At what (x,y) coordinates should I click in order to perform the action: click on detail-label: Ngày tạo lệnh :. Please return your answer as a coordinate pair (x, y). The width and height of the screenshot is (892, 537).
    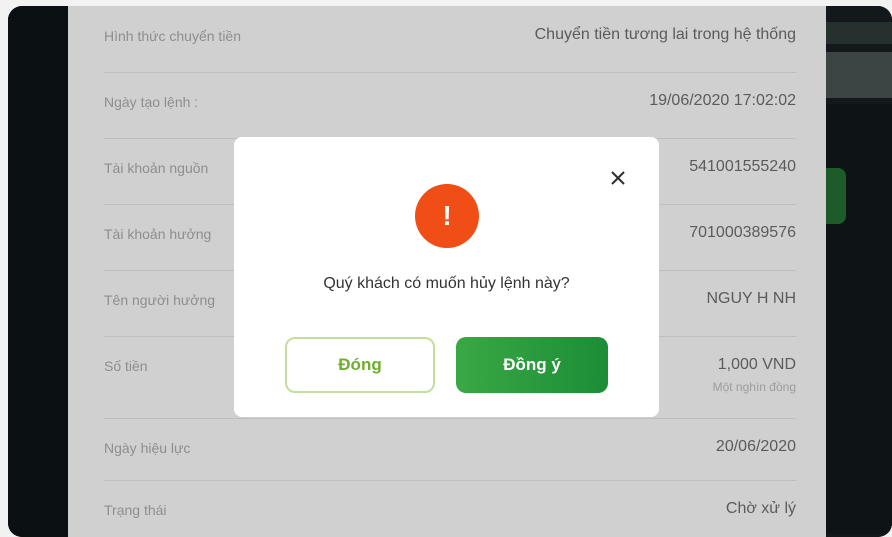
    Looking at the image, I should click on (151, 102).